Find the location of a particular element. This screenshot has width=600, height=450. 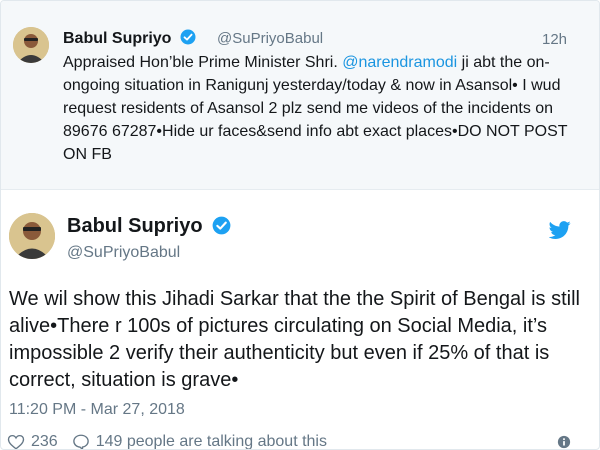

tweet-text-part: Appraised Hon’ble Prime Minister Shri. is located at coordinates (203, 62).